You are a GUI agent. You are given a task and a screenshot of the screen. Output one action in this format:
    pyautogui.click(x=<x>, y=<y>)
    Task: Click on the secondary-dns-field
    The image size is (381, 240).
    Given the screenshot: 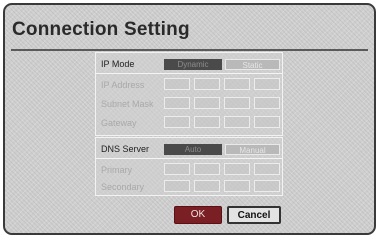 What is the action you would take?
    pyautogui.click(x=223, y=187)
    